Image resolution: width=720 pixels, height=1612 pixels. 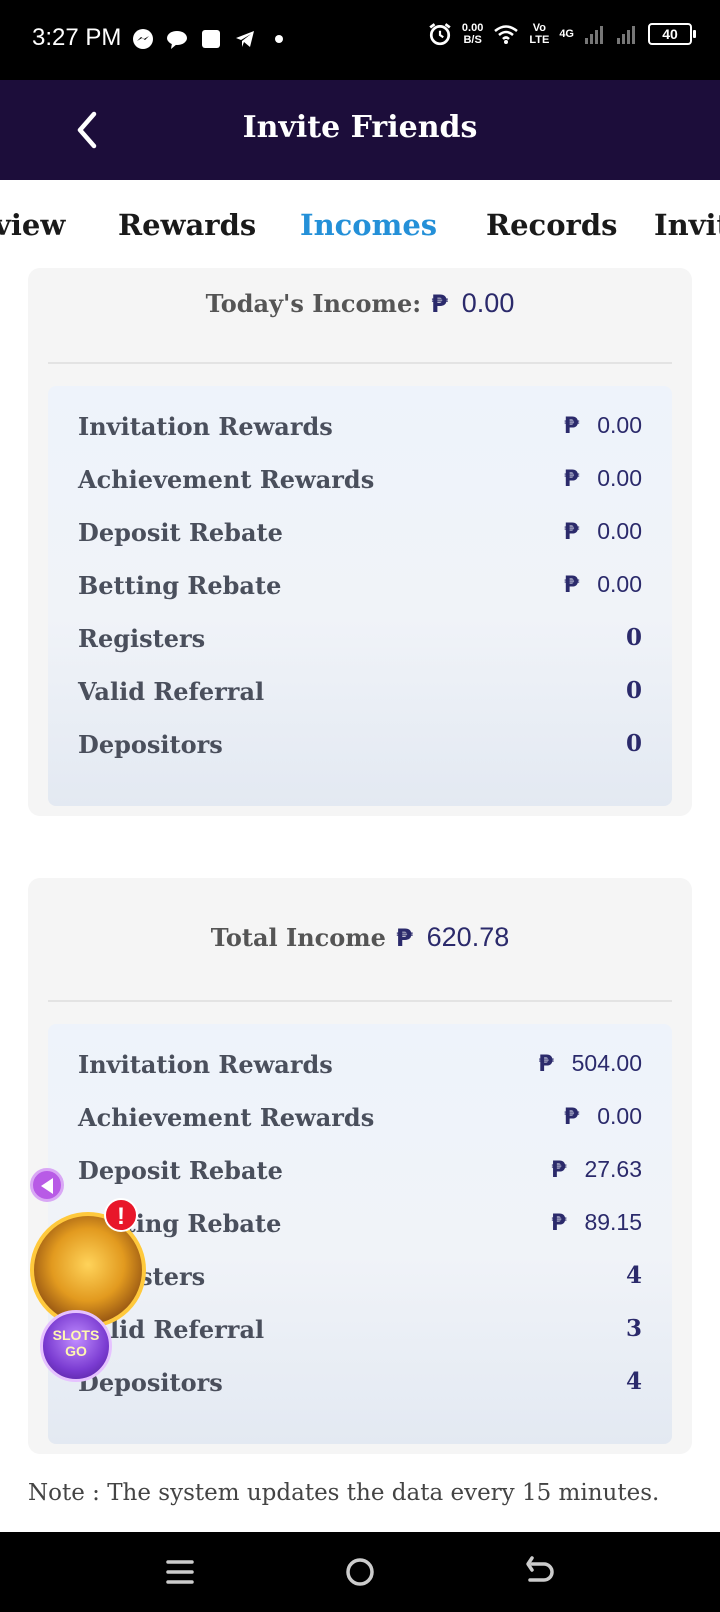 I want to click on slots-go-logo: SLOTS GO, so click(x=76, y=1346).